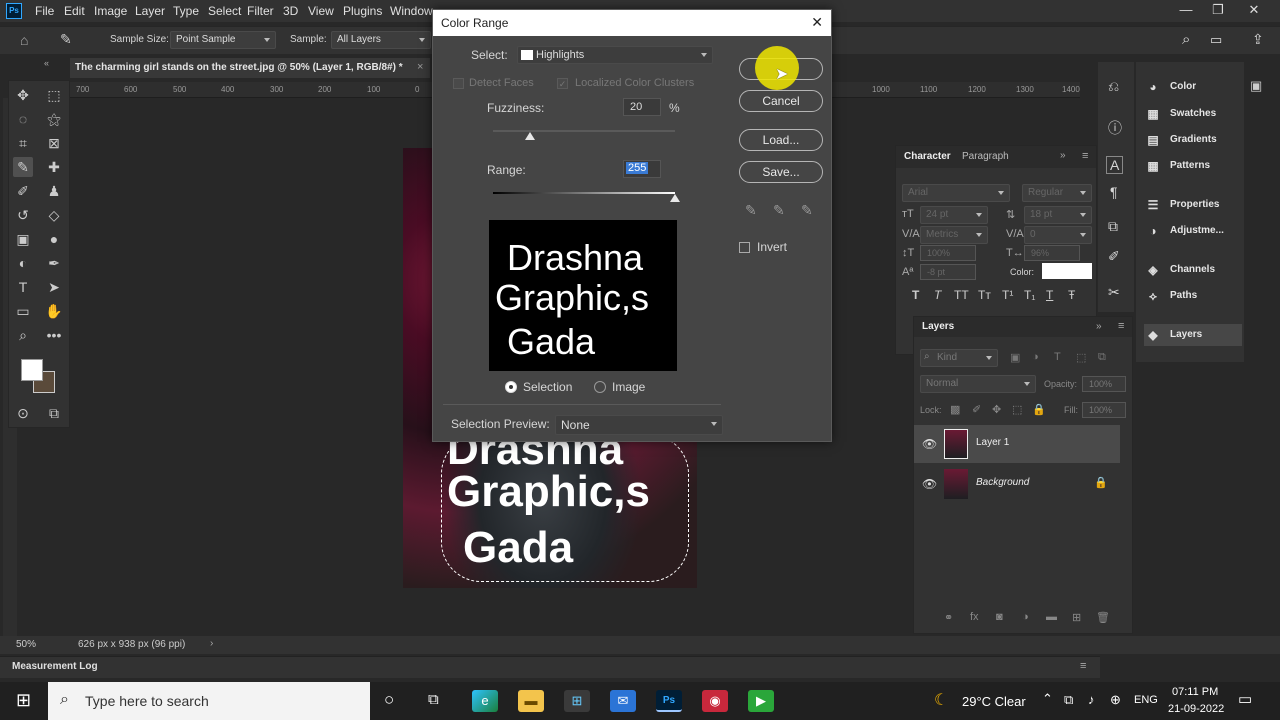 Image resolution: width=1280 pixels, height=720 pixels. Describe the element at coordinates (1115, 700) in the screenshot. I see `globe-icon: ⊕` at that location.